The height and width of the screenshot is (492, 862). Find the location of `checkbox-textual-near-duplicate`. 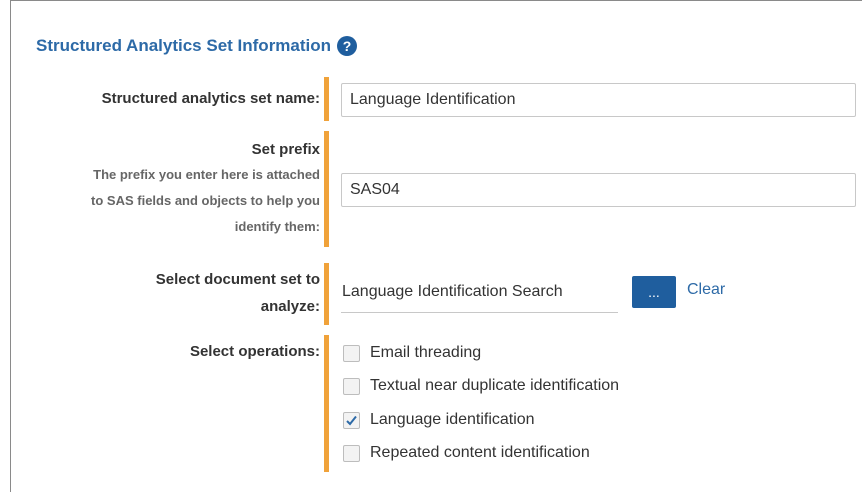

checkbox-textual-near-duplicate is located at coordinates (351, 386).